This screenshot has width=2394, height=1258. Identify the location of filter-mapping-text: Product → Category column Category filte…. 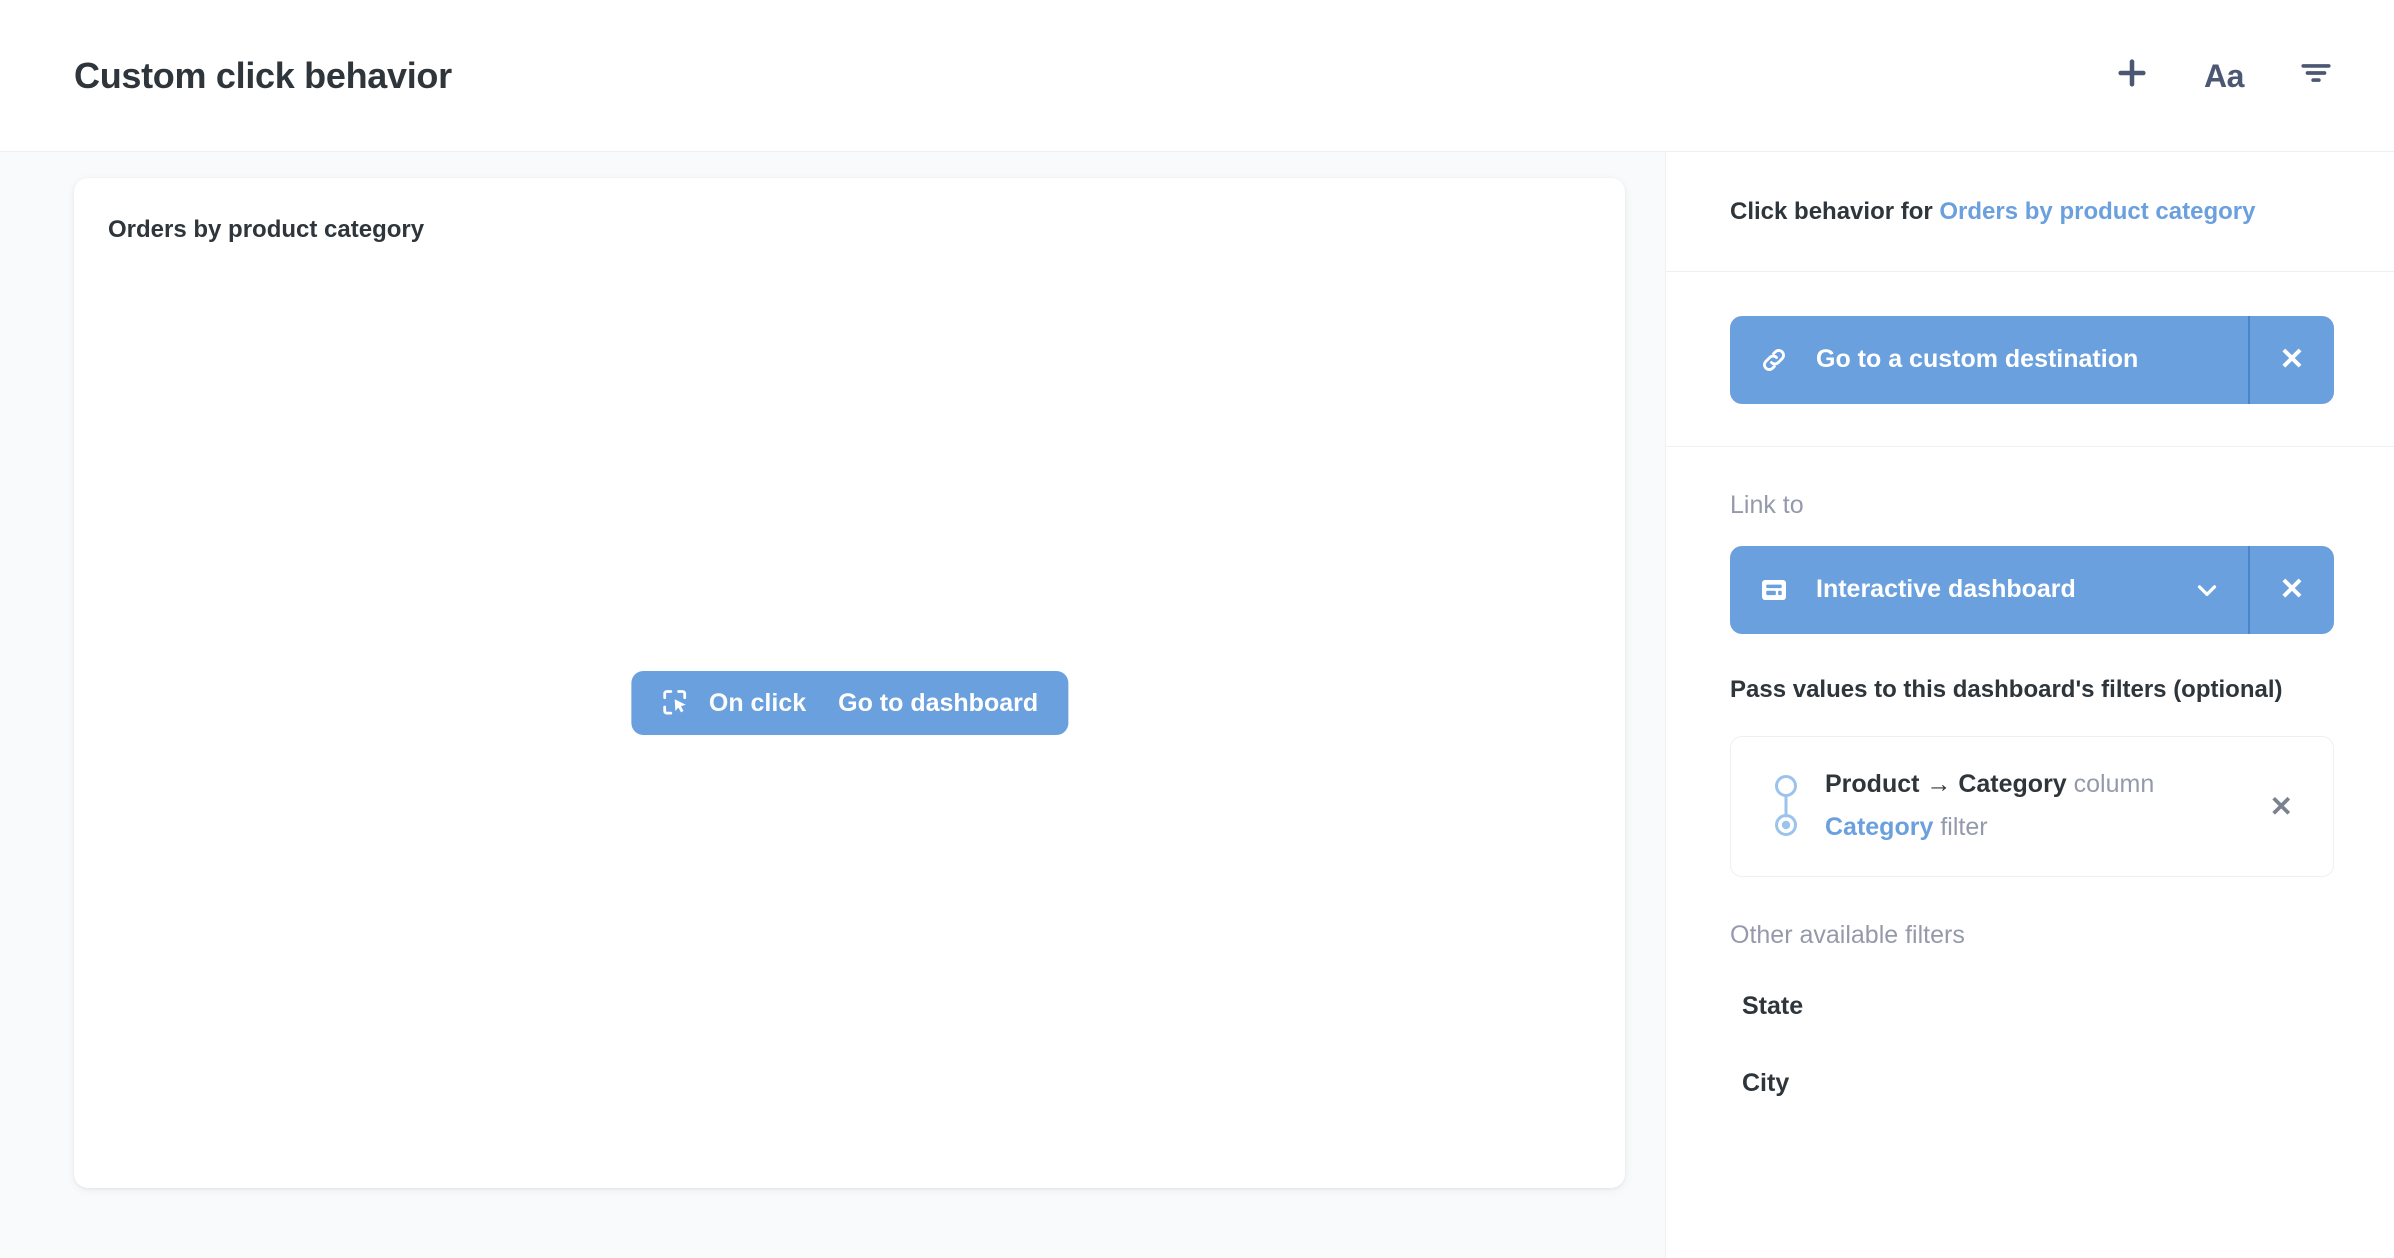
(1990, 805).